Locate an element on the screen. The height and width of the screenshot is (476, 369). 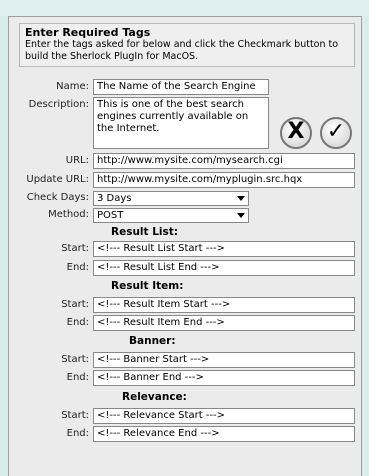
method-select: POST is located at coordinates (171, 215).